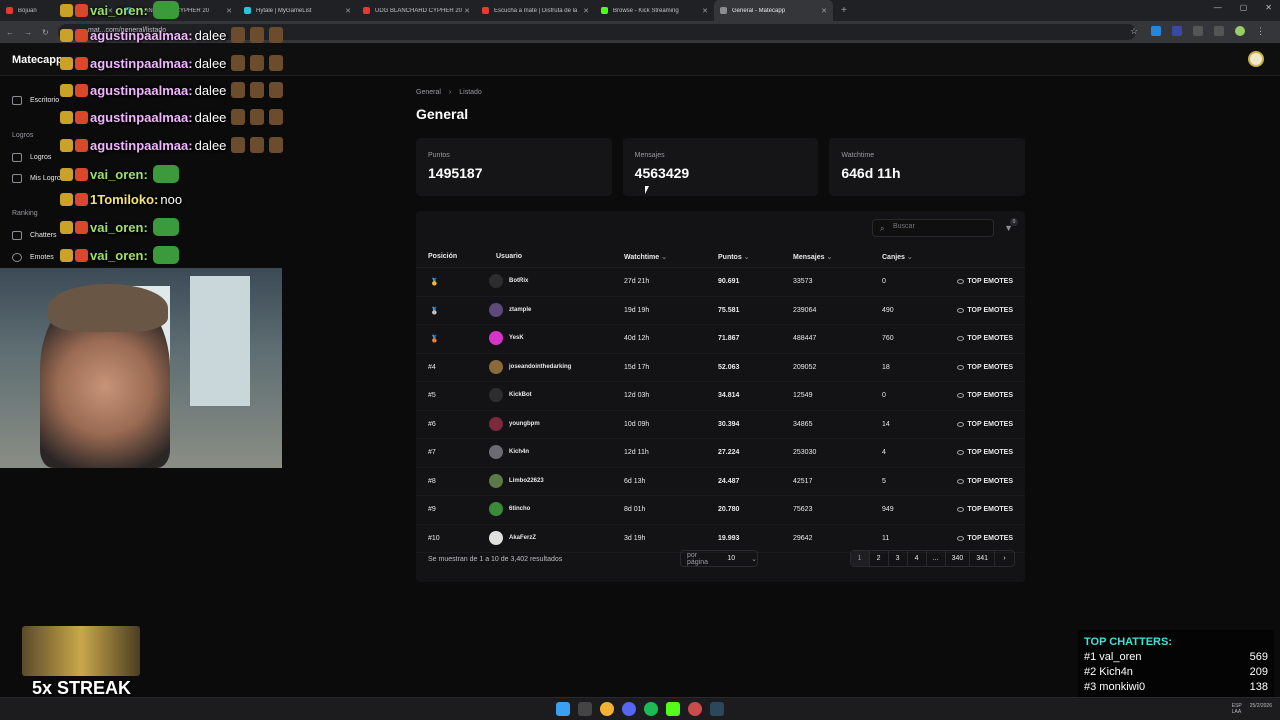 This screenshot has height=720, width=1280. I want to click on row-position: #8, so click(432, 481).